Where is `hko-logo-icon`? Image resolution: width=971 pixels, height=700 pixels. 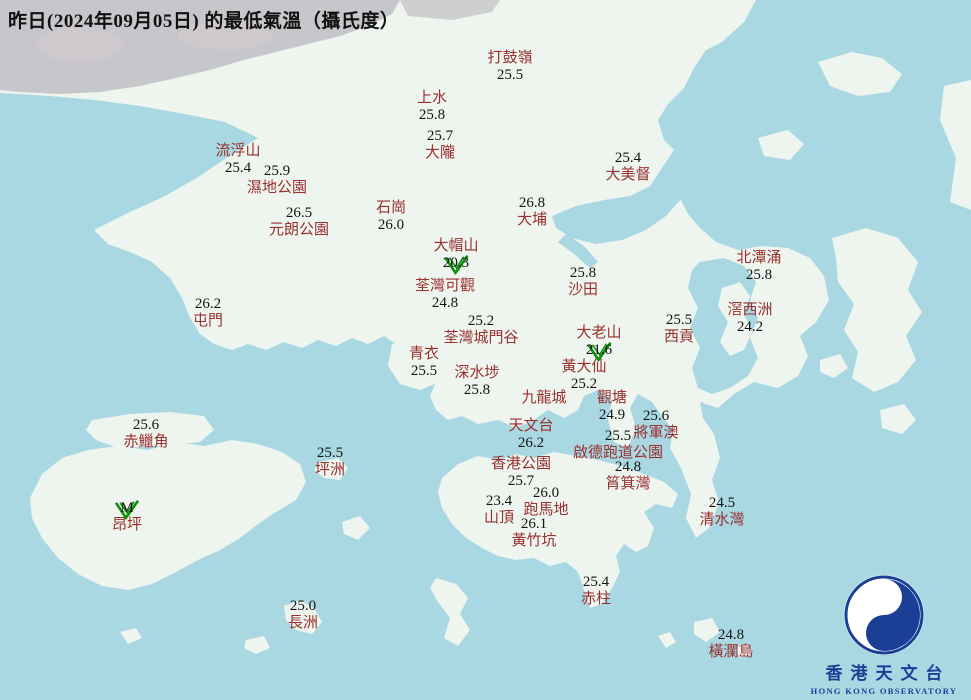
hko-logo-icon is located at coordinates (884, 615).